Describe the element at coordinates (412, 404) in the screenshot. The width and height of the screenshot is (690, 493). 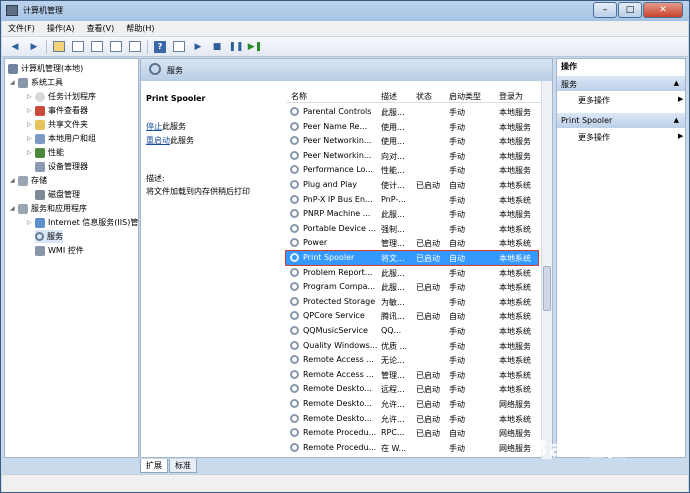
I see `table-row: Remote Deskto... 允许... 已启动 手动 网络服务` at that location.